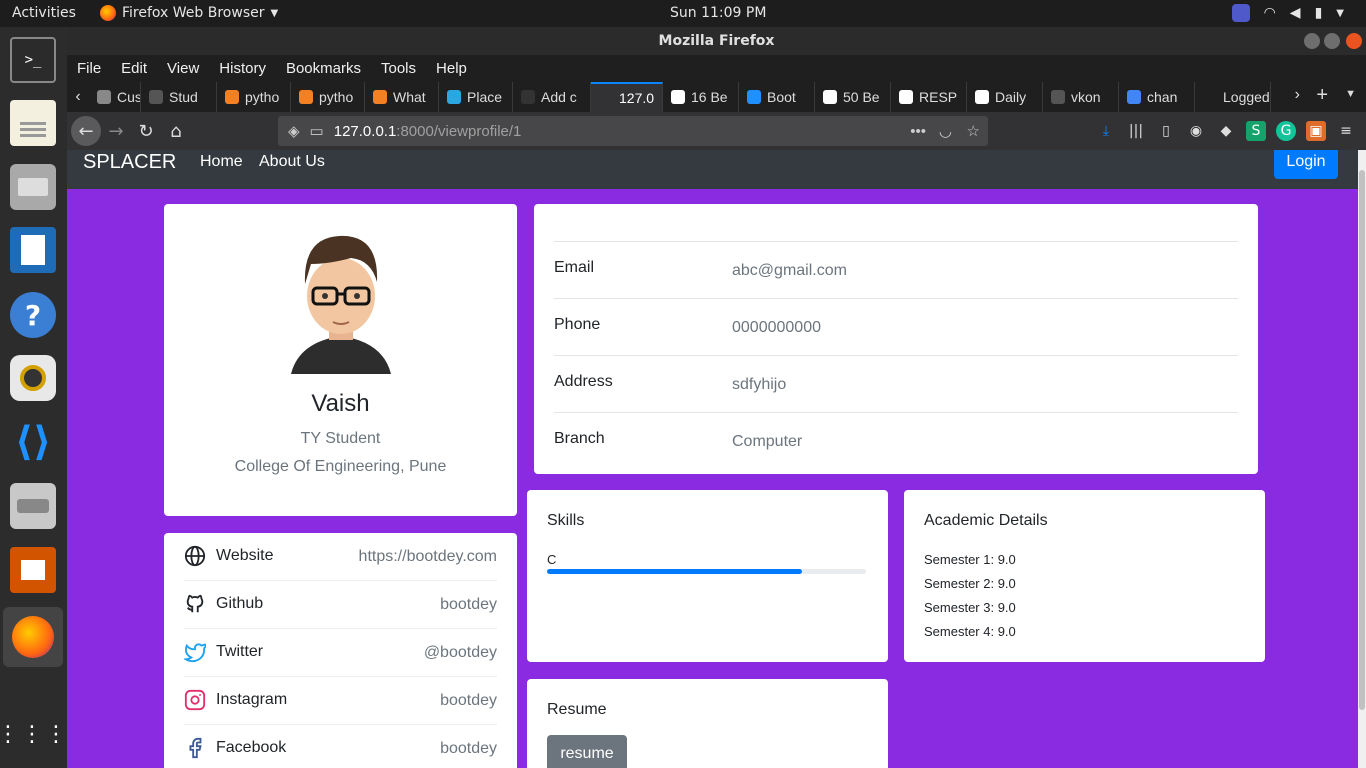  Describe the element at coordinates (918, 131) in the screenshot. I see `page-actions-icon: •••` at that location.